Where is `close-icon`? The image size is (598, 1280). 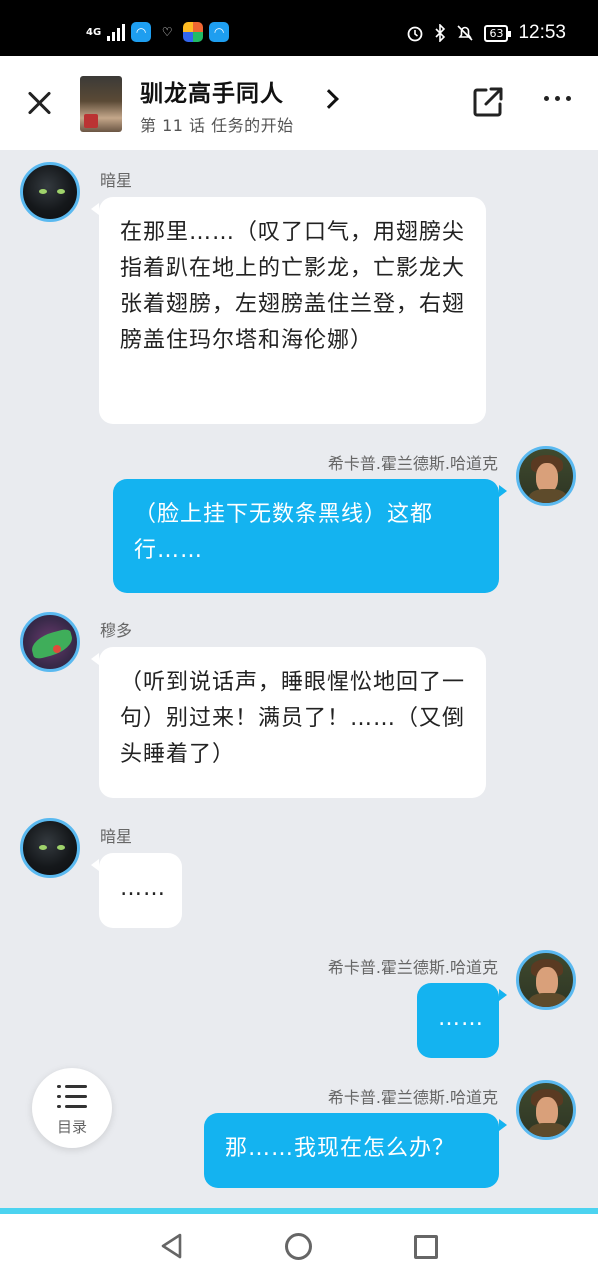 close-icon is located at coordinates (39, 103).